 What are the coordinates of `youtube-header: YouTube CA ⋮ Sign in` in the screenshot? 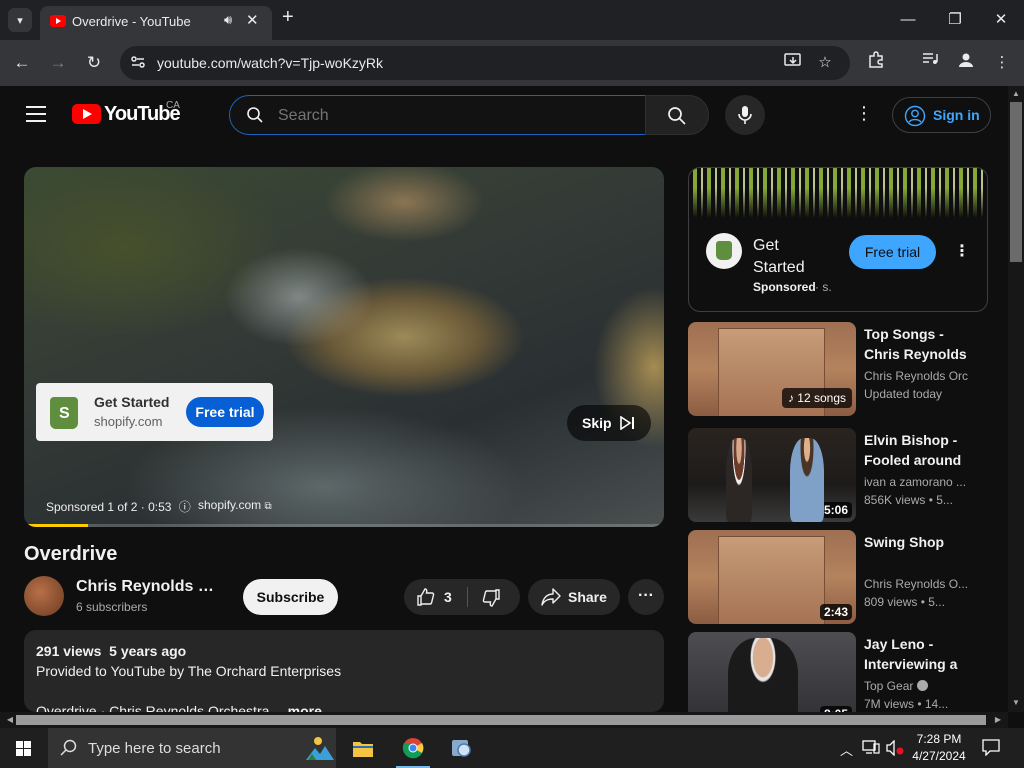 It's located at (504, 114).